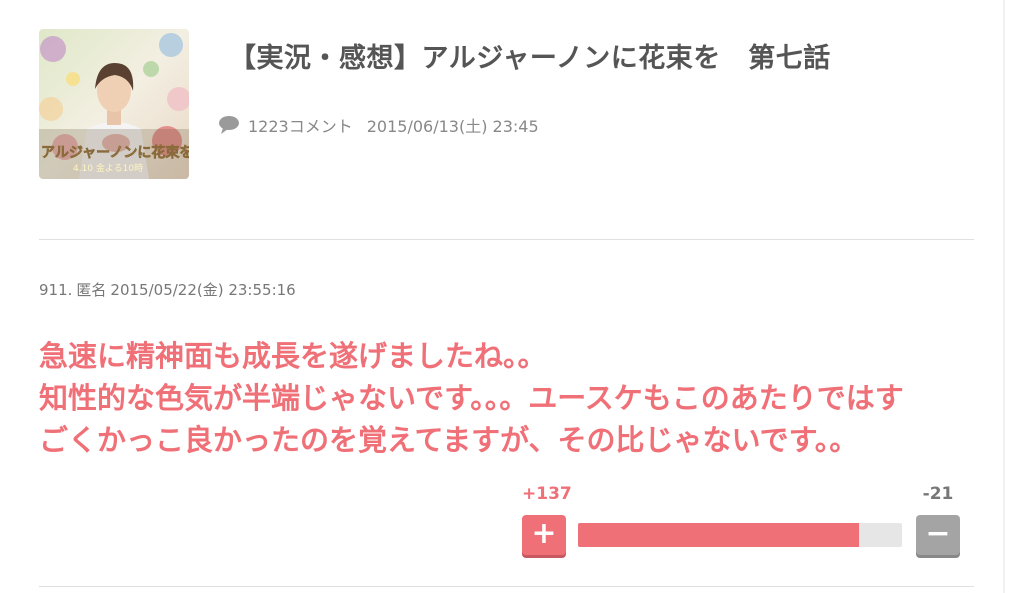 This screenshot has height=593, width=1019. I want to click on article-date: 2015/06/13(土) 23:45, so click(452, 126).